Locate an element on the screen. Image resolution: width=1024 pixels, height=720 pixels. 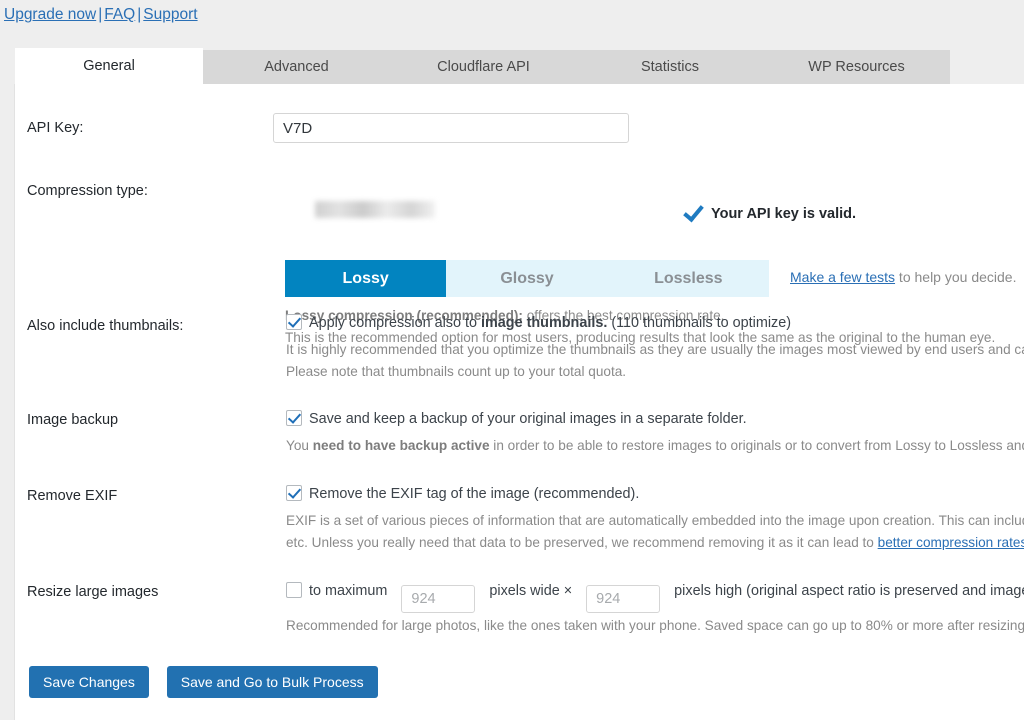
tab-wp-resources: WP Resources is located at coordinates (856, 67).